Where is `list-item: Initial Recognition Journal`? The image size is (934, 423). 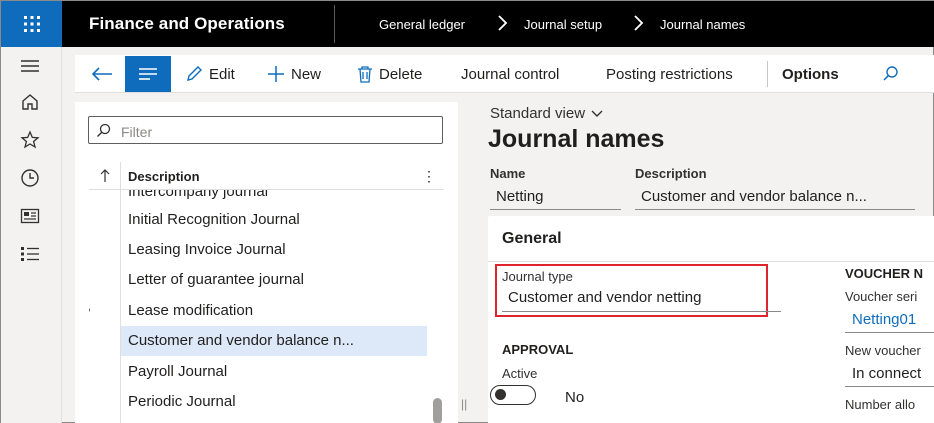
list-item: Initial Recognition Journal is located at coordinates (274, 219).